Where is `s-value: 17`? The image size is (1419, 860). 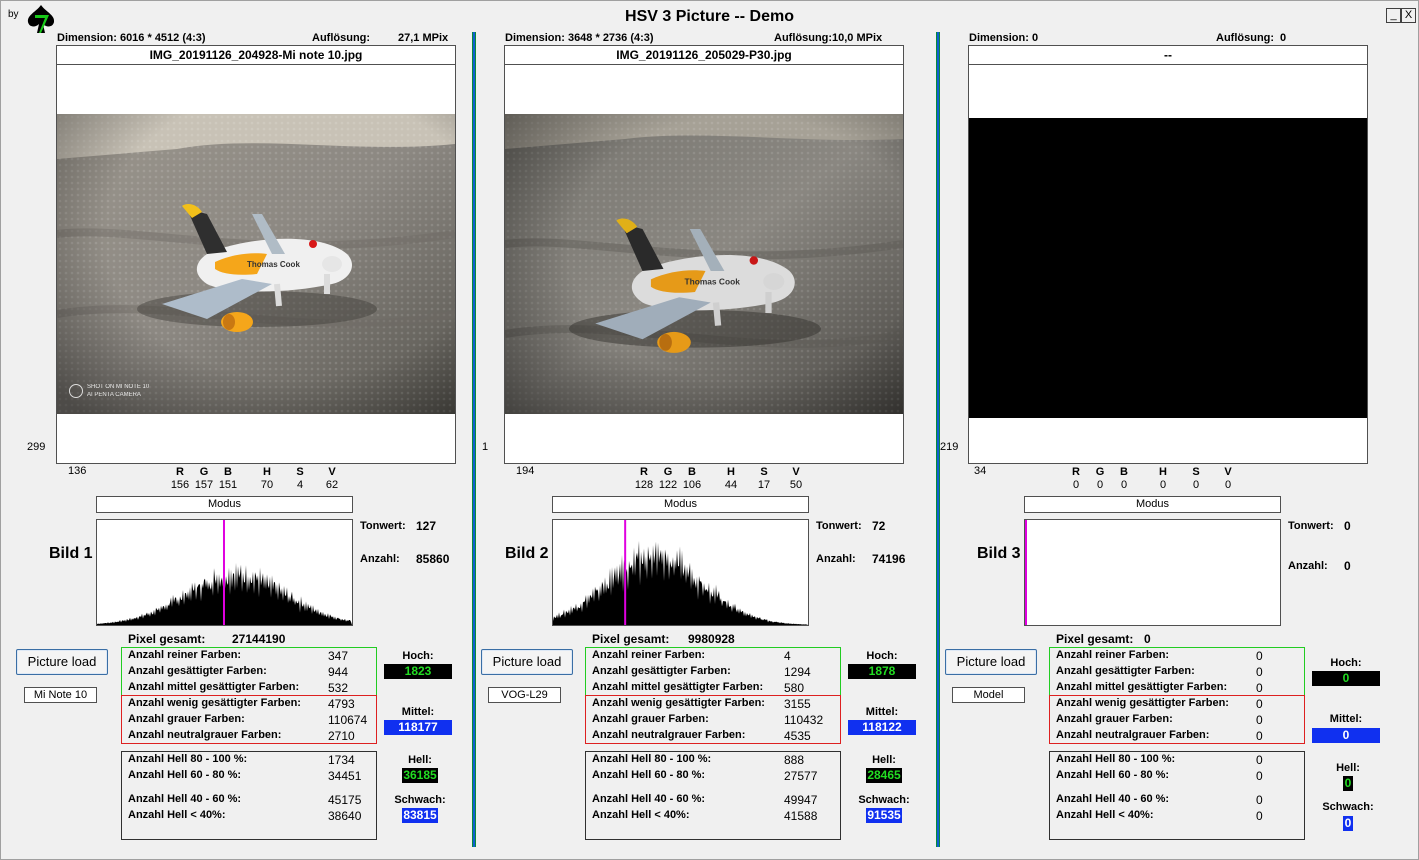 s-value: 17 is located at coordinates (764, 485).